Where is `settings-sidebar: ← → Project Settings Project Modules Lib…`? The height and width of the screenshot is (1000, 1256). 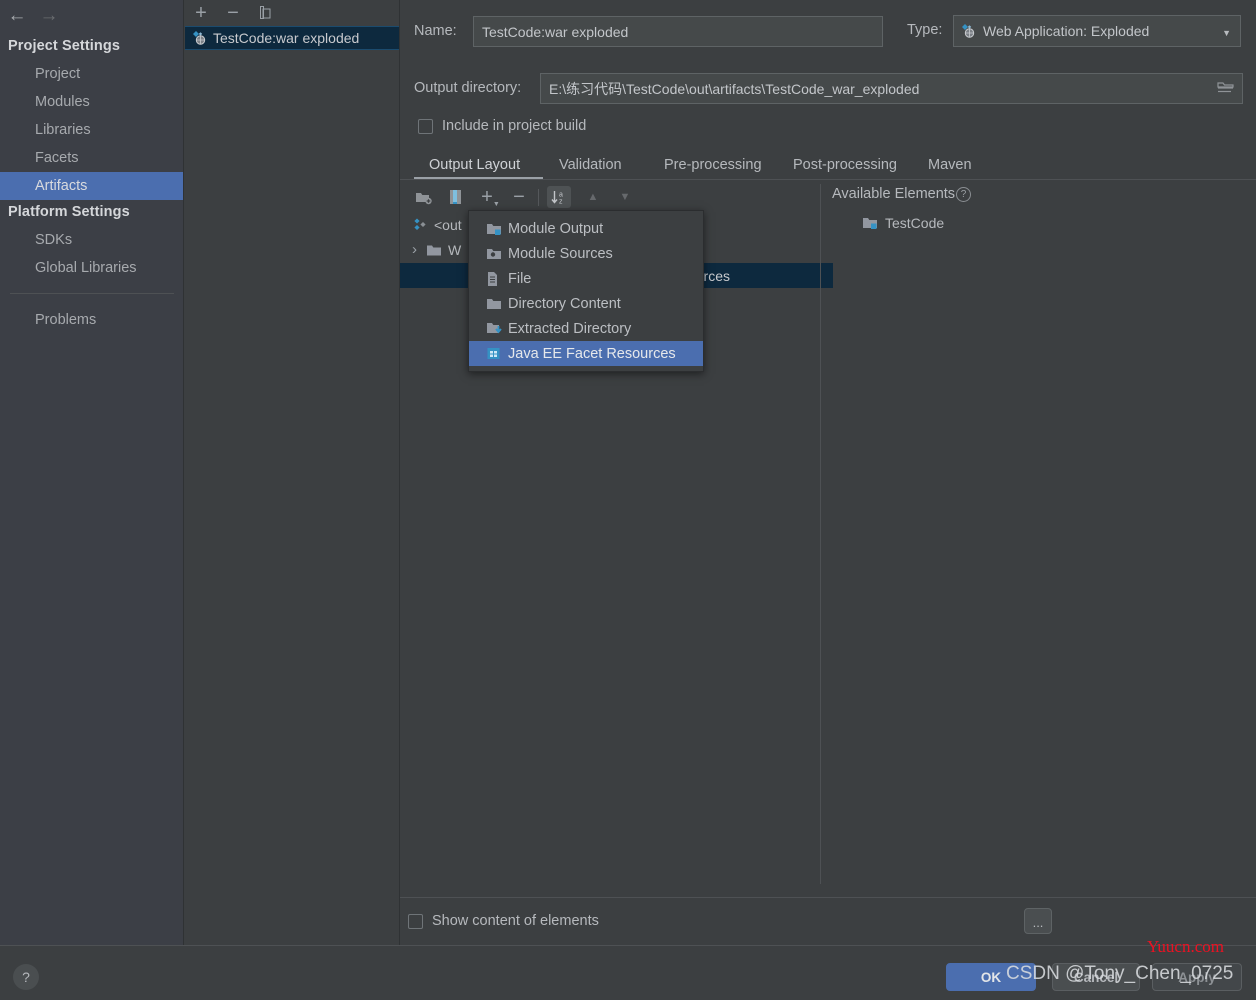 settings-sidebar: ← → Project Settings Project Modules Lib… is located at coordinates (92, 472).